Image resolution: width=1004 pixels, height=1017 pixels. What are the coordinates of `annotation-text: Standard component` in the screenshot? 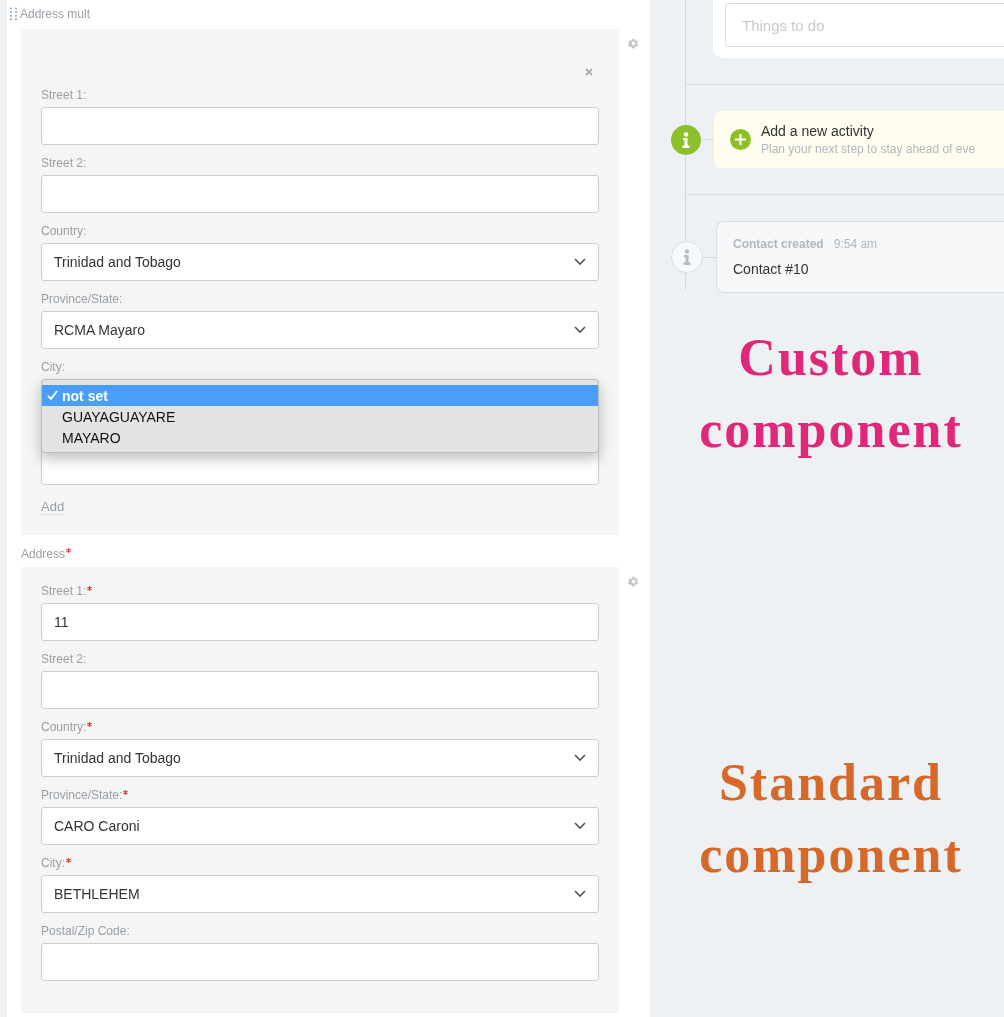 It's located at (831, 819).